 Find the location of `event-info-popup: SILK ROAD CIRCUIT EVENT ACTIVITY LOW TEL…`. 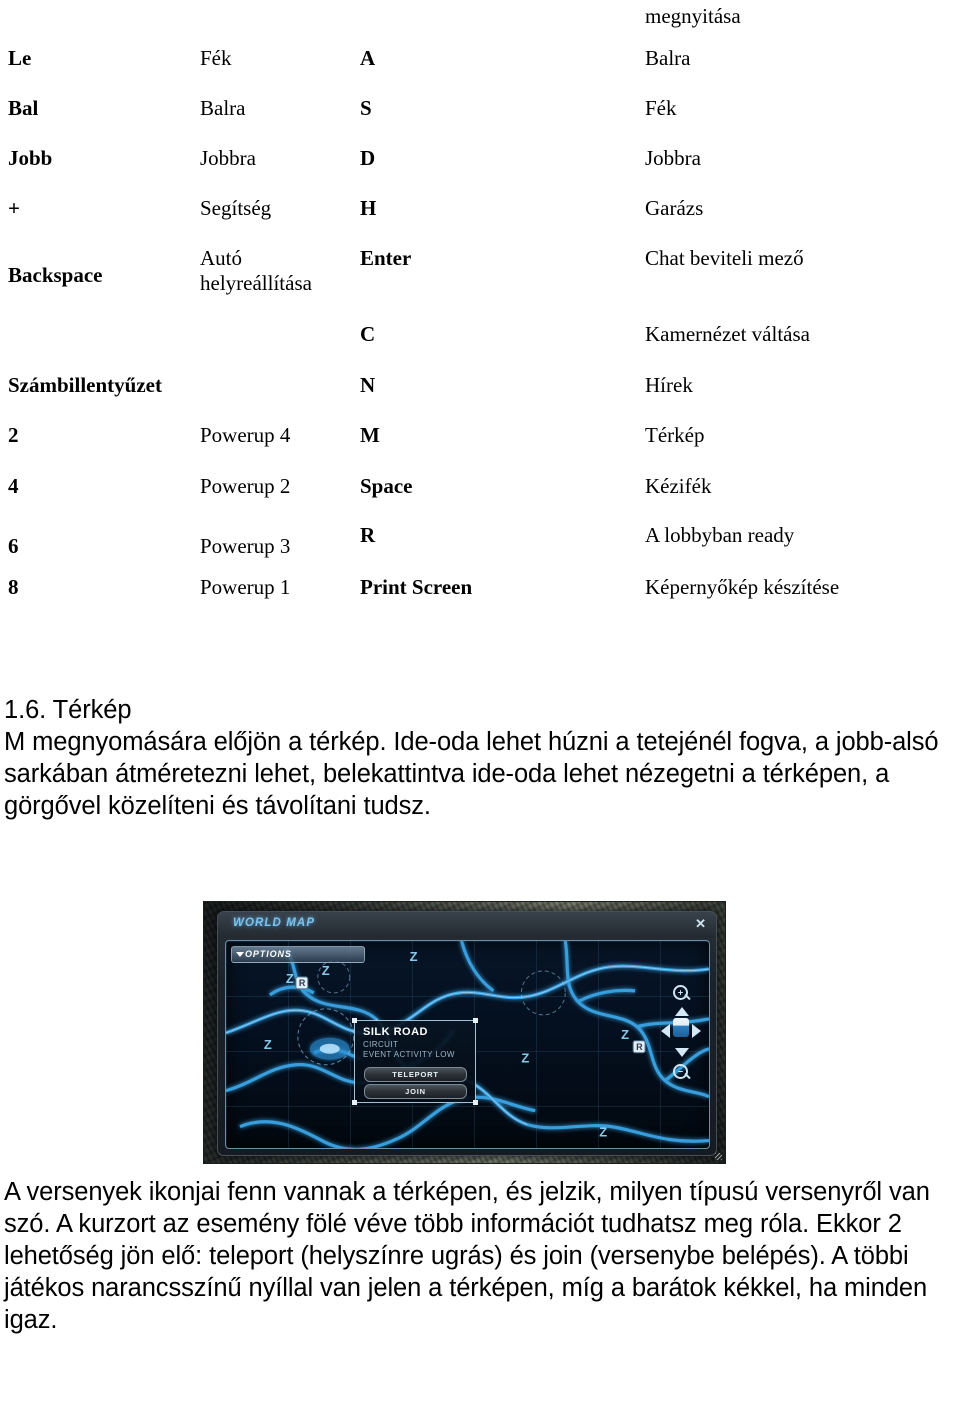

event-info-popup: SILK ROAD CIRCUIT EVENT ACTIVITY LOW TEL… is located at coordinates (415, 1061).